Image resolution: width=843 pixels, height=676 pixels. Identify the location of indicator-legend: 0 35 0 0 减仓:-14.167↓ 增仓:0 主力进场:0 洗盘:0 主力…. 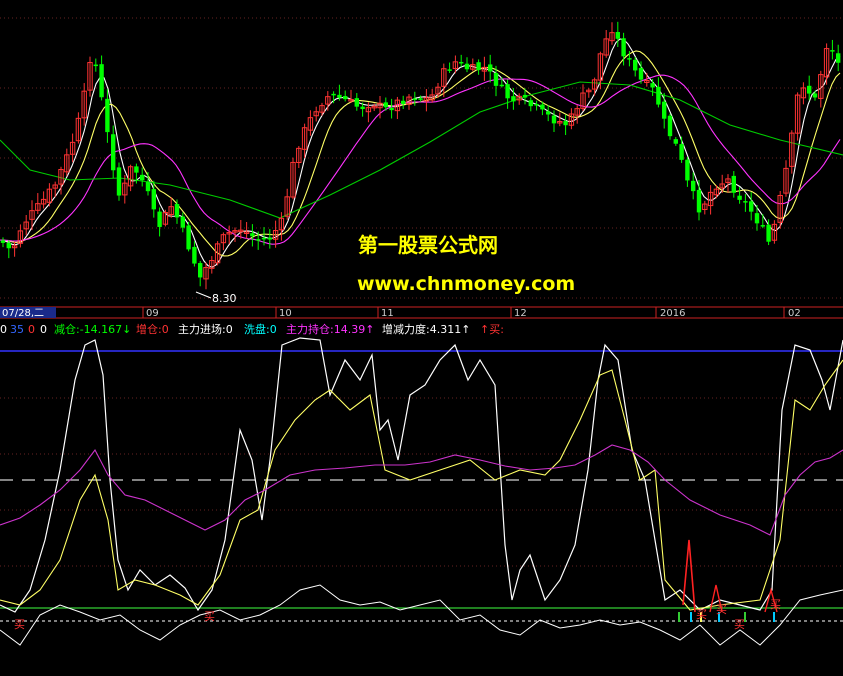
(252, 329).